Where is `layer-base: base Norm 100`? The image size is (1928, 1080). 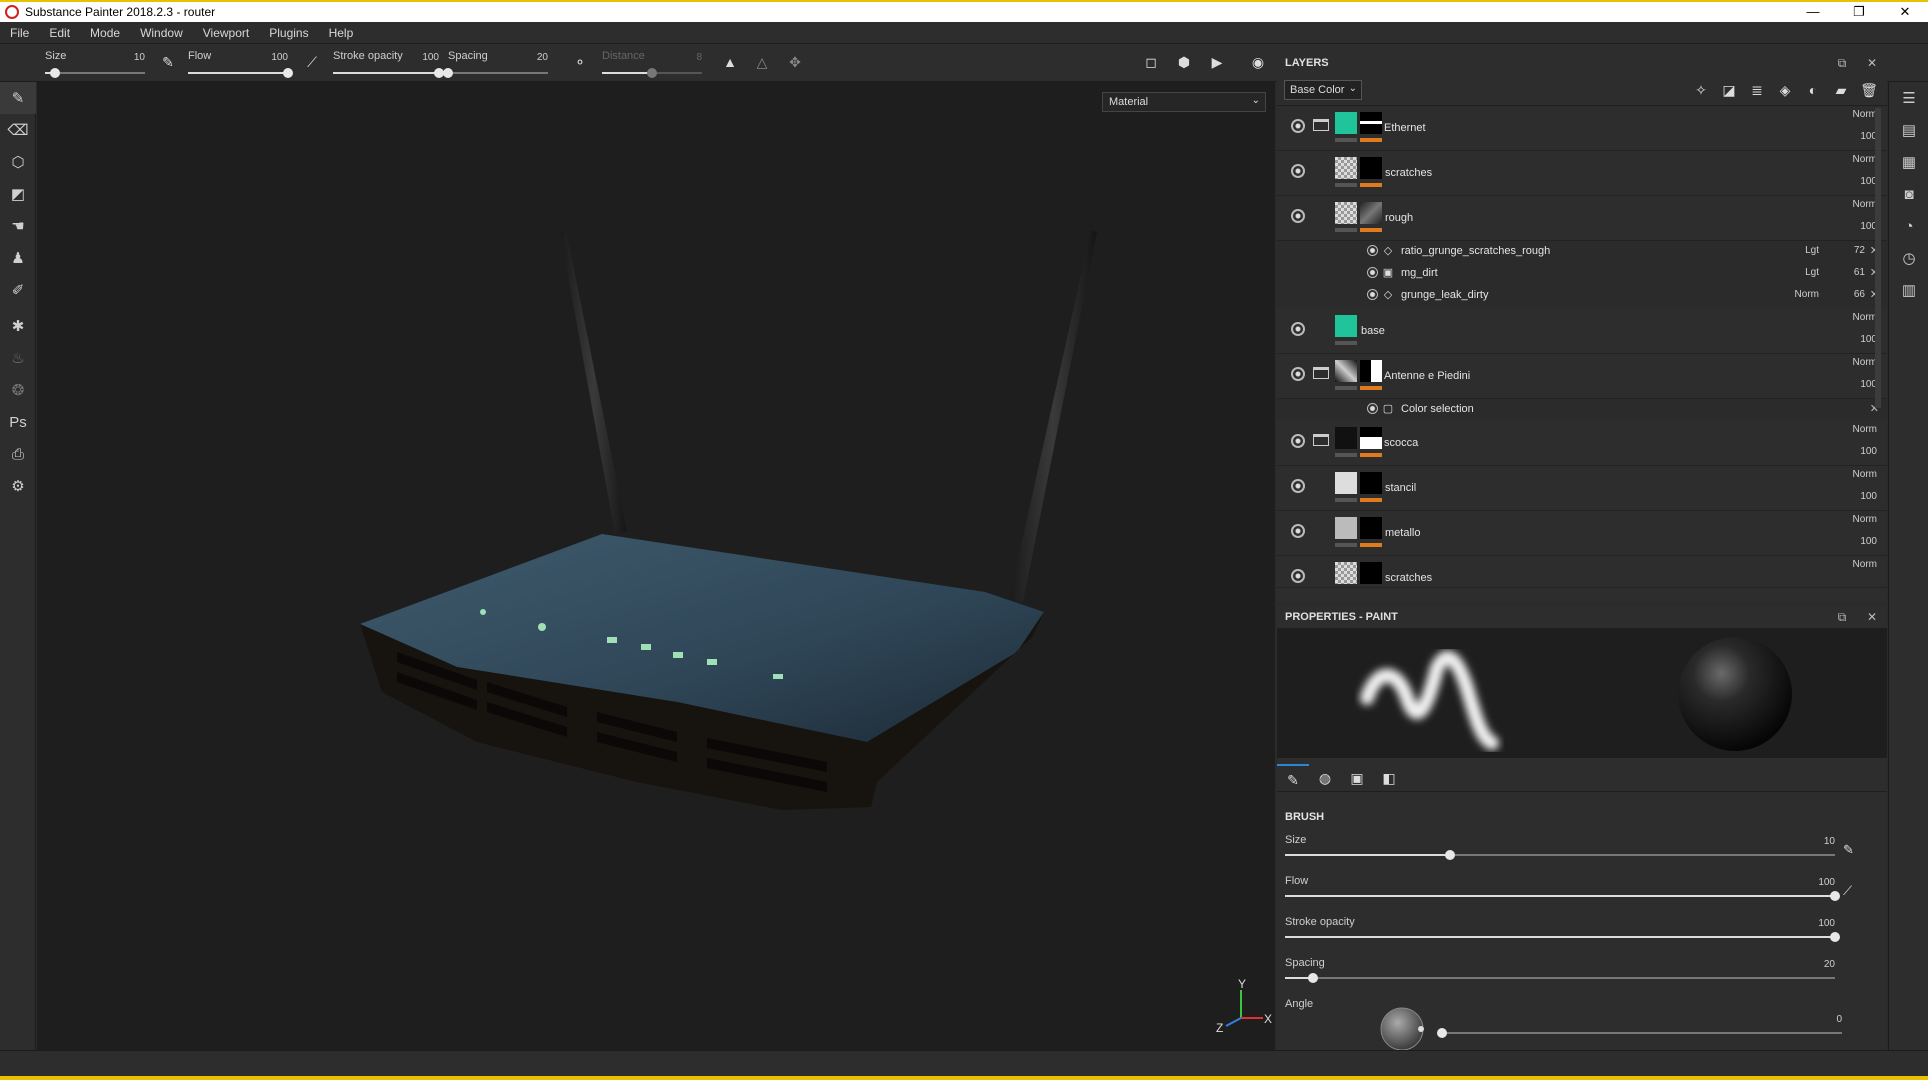
layer-base: base Norm 100 is located at coordinates (1582, 331).